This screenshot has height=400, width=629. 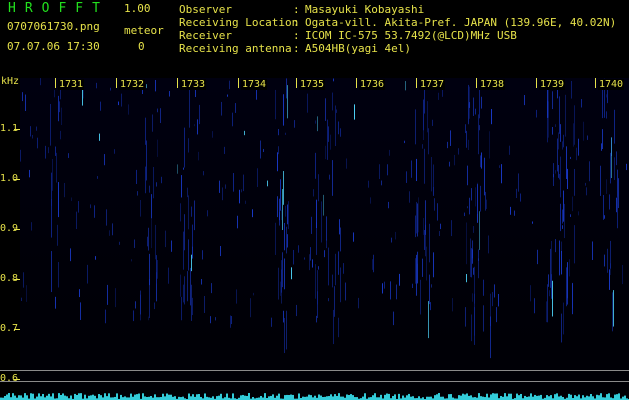 What do you see at coordinates (53, 46) in the screenshot?
I see `file-datetime: 07.07.06 17:30` at bounding box center [53, 46].